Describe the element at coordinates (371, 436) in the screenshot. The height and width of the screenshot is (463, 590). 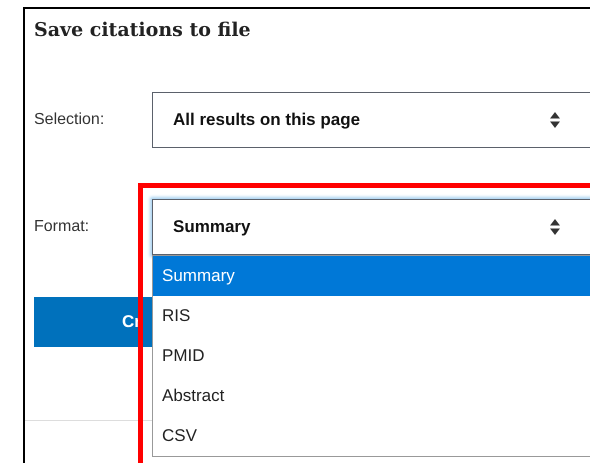
I see `dropdown-option: CSV` at that location.